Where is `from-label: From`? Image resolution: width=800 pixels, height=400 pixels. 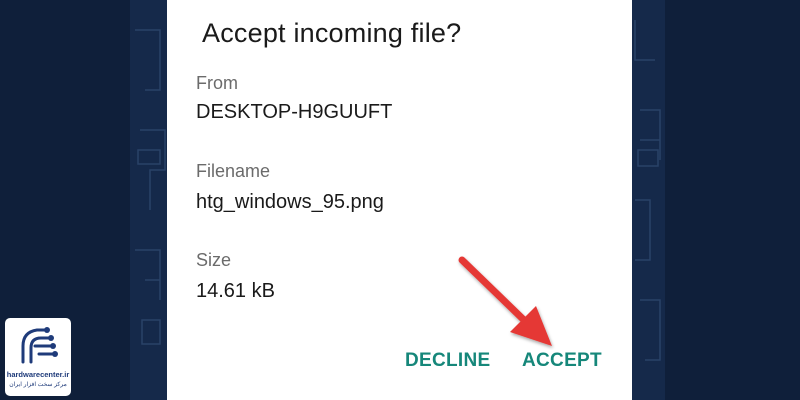 from-label: From is located at coordinates (217, 83).